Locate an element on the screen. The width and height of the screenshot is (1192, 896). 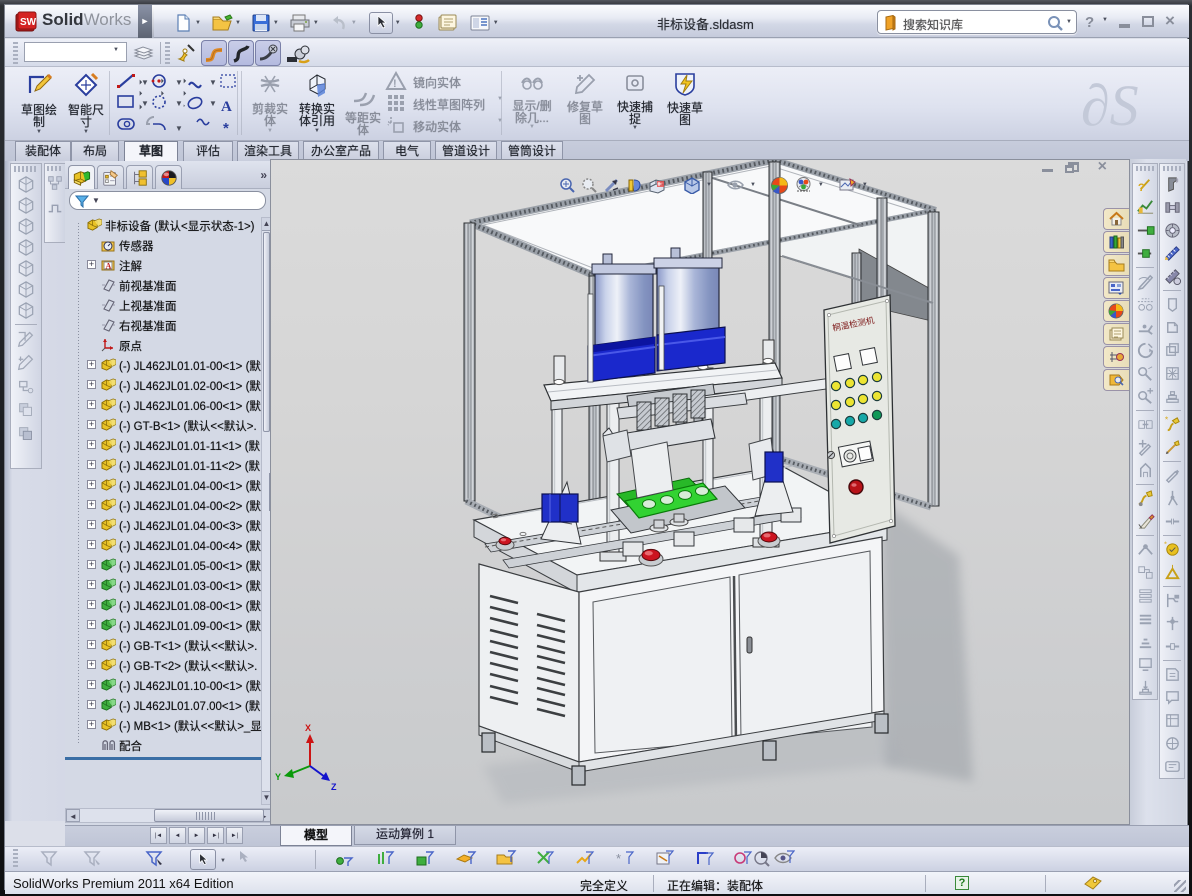
svg-text: SW is located at coordinates (28, 22).